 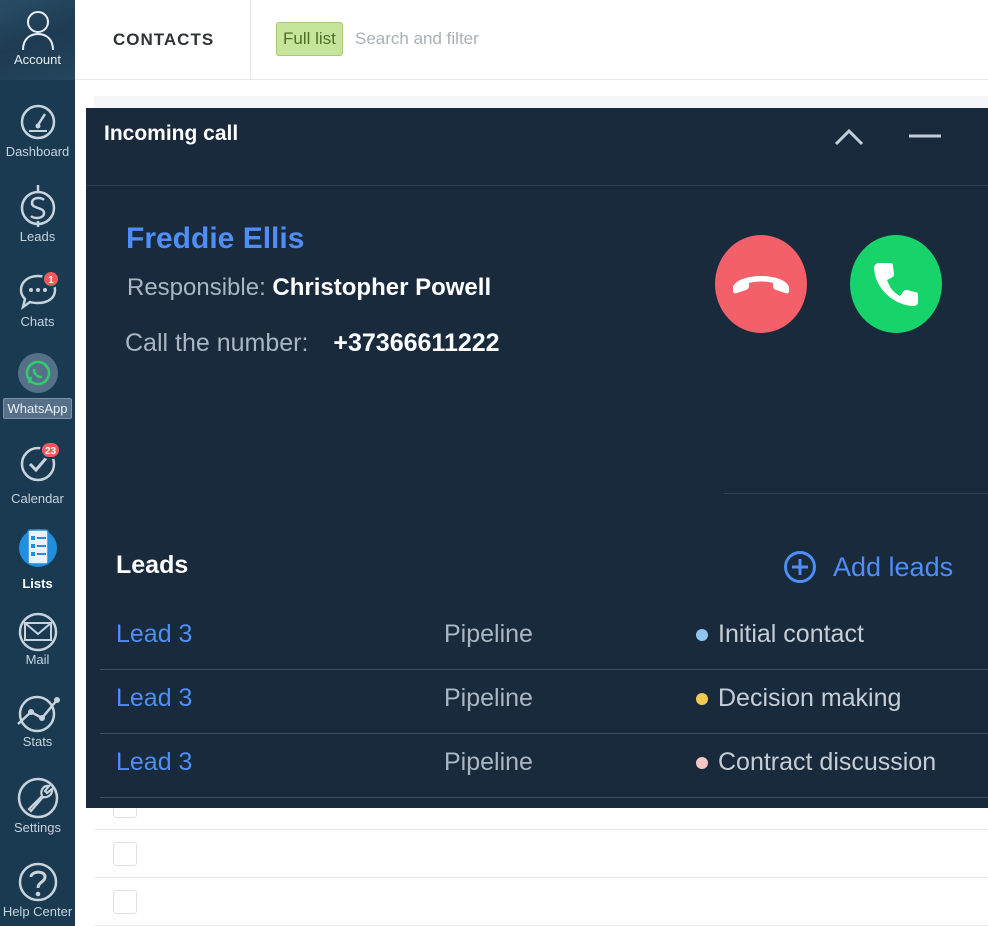 I want to click on sidebar-item-label: Stats, so click(x=37, y=741).